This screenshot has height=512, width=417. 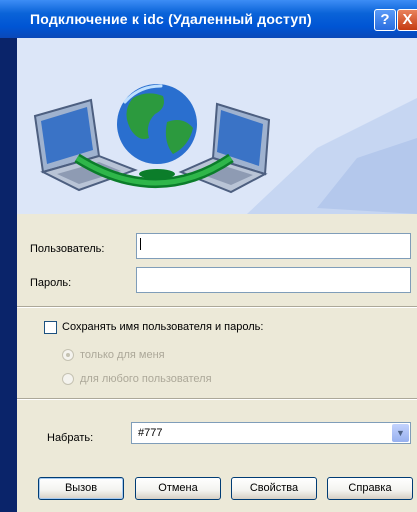 I want to click on dial-label: Набрать:, so click(x=70, y=438).